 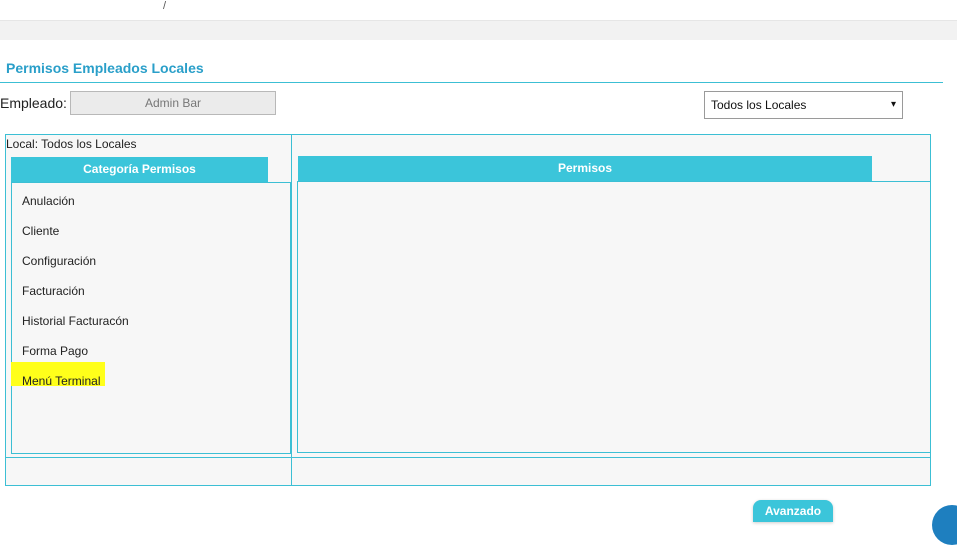 What do you see at coordinates (893, 104) in the screenshot?
I see `chevron-down-icon: ▾` at bounding box center [893, 104].